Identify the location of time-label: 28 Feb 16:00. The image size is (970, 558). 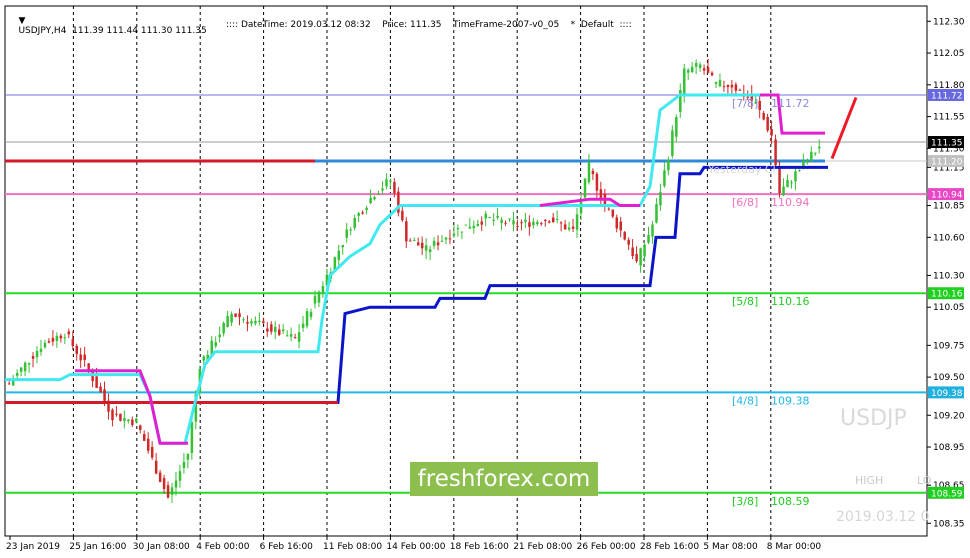
(669, 547).